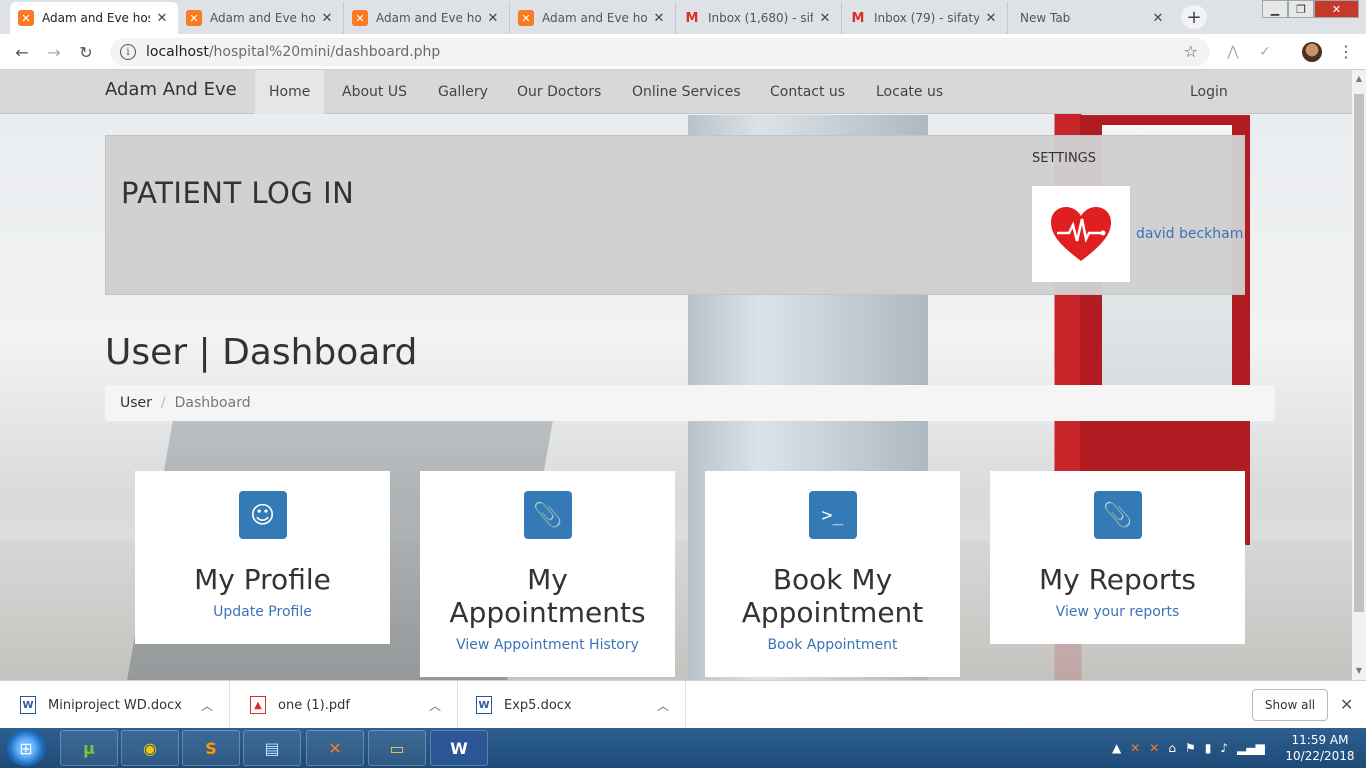 This screenshot has width=1366, height=768. What do you see at coordinates (547, 596) in the screenshot?
I see `card-title: My Appointments` at bounding box center [547, 596].